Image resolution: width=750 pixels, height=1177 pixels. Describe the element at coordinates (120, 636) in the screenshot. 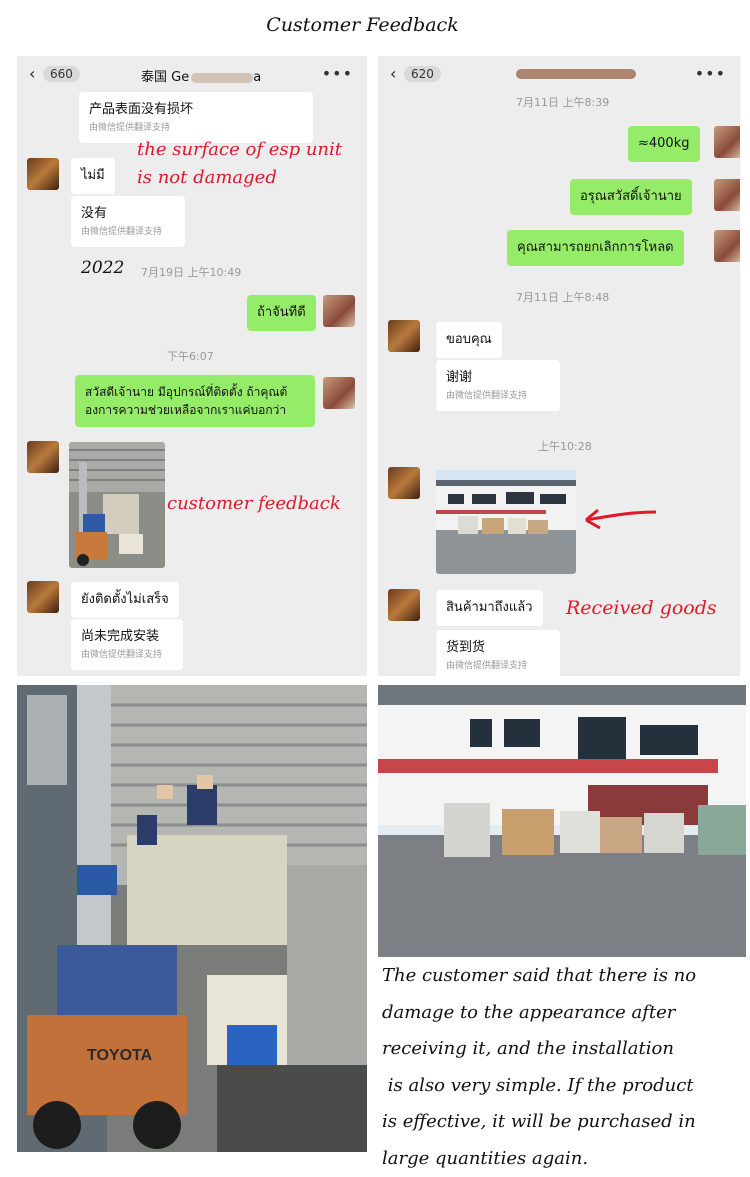

I see `message-text: 尚未完成安装` at that location.